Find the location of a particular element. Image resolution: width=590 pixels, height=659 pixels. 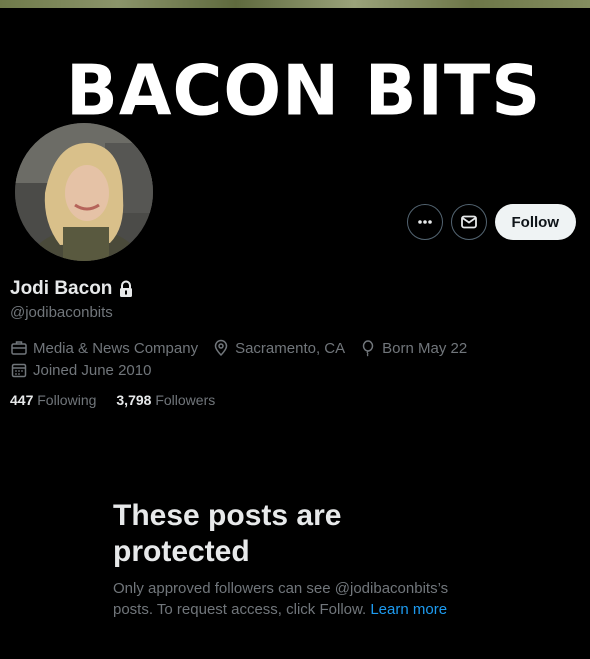

profile-actions: Follow is located at coordinates (491, 222).